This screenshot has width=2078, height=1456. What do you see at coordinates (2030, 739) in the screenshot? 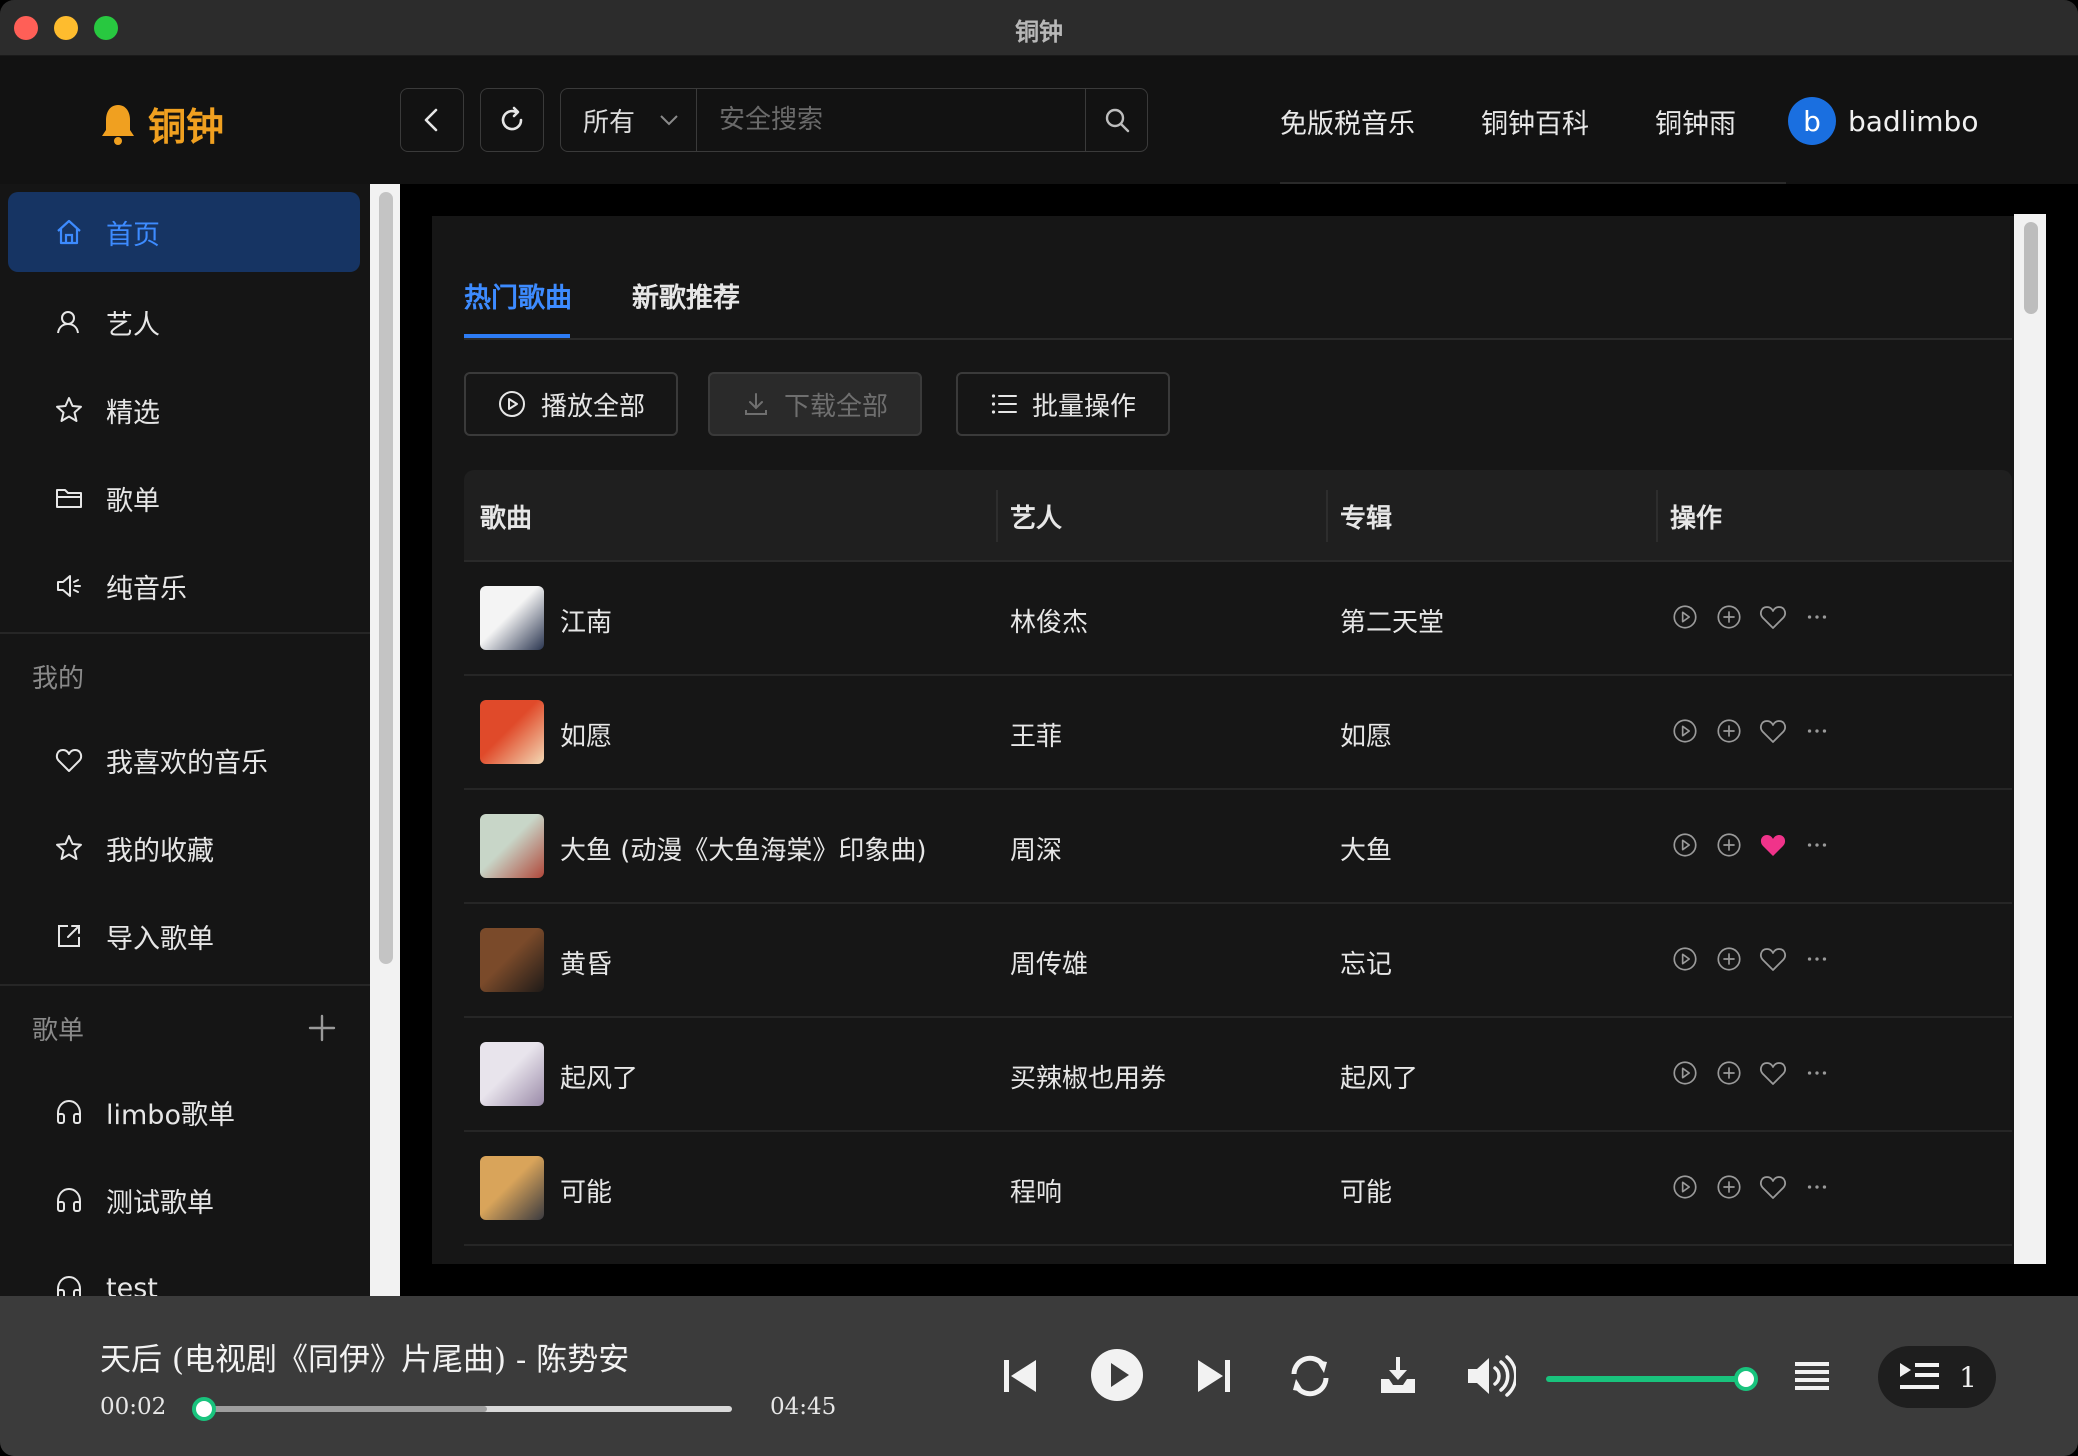
I see `main-scrollbar` at bounding box center [2030, 739].